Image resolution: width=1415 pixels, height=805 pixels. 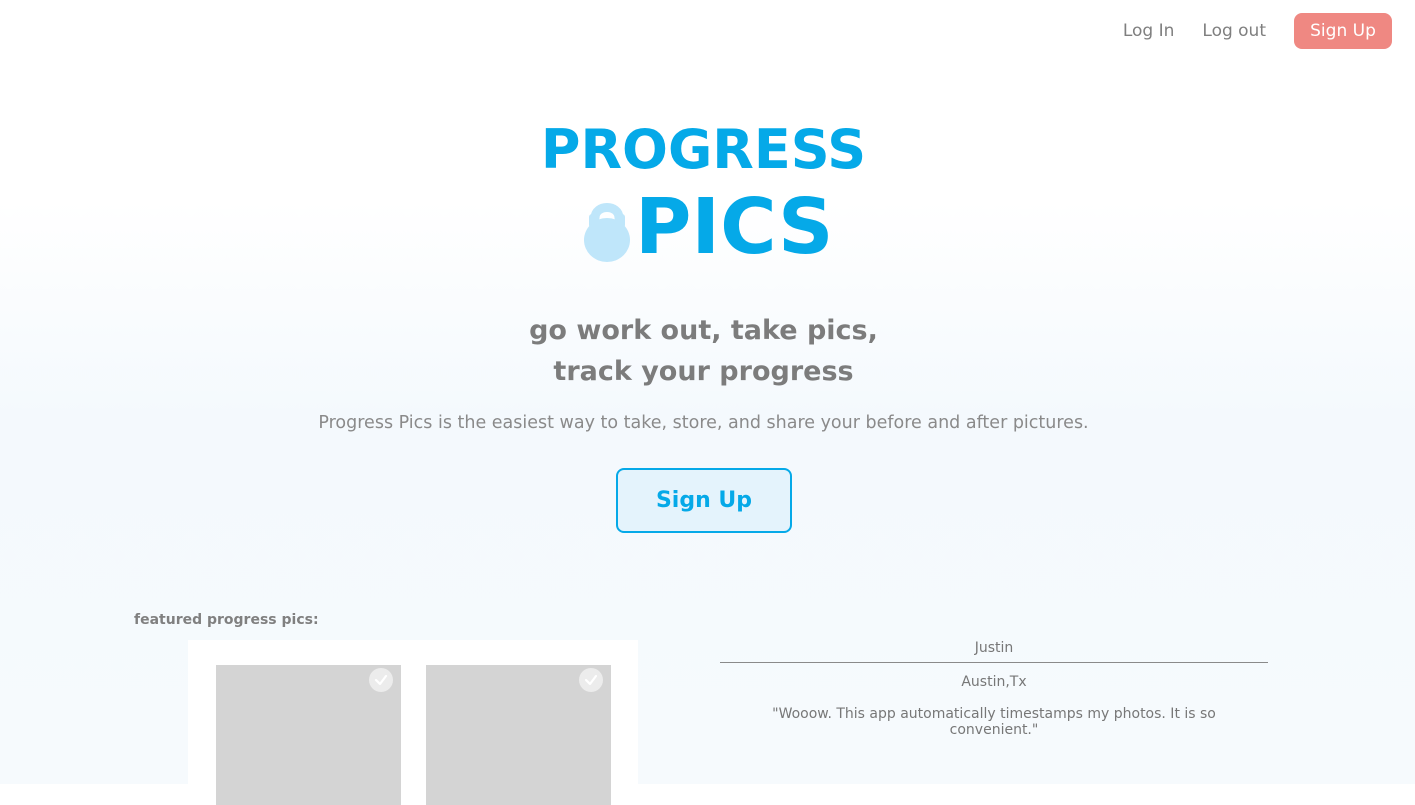 I want to click on testimonial-divider, so click(x=994, y=662).